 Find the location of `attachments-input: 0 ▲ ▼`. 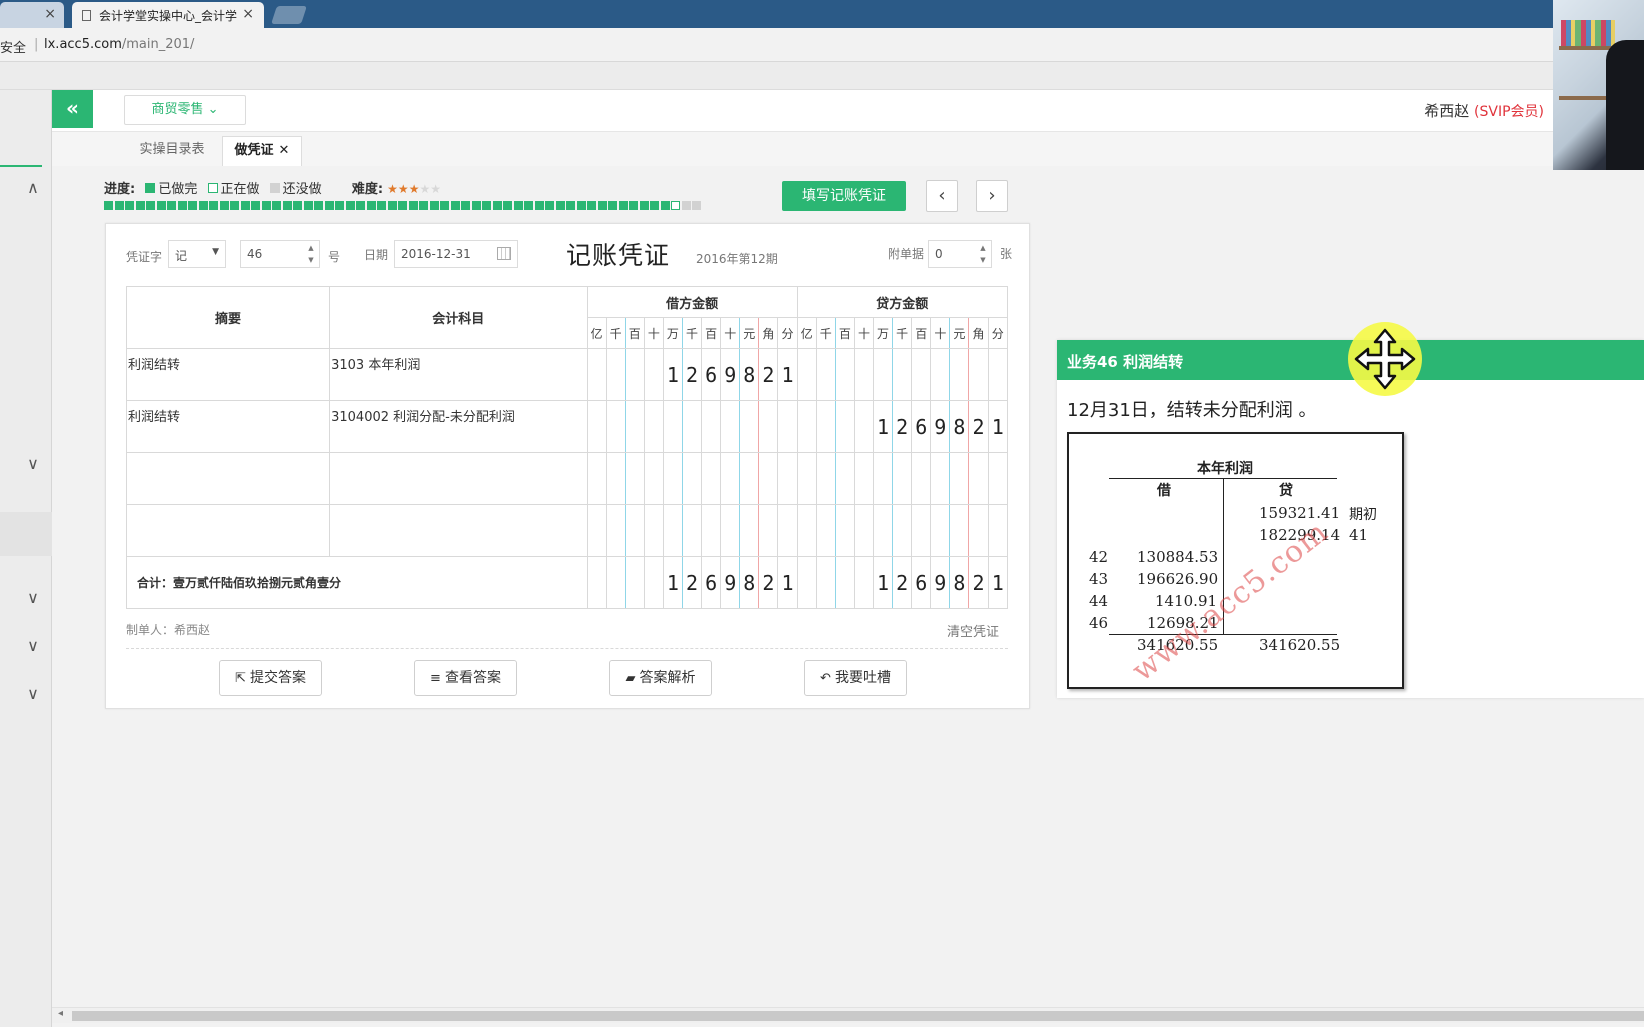

attachments-input: 0 ▲ ▼ is located at coordinates (960, 254).